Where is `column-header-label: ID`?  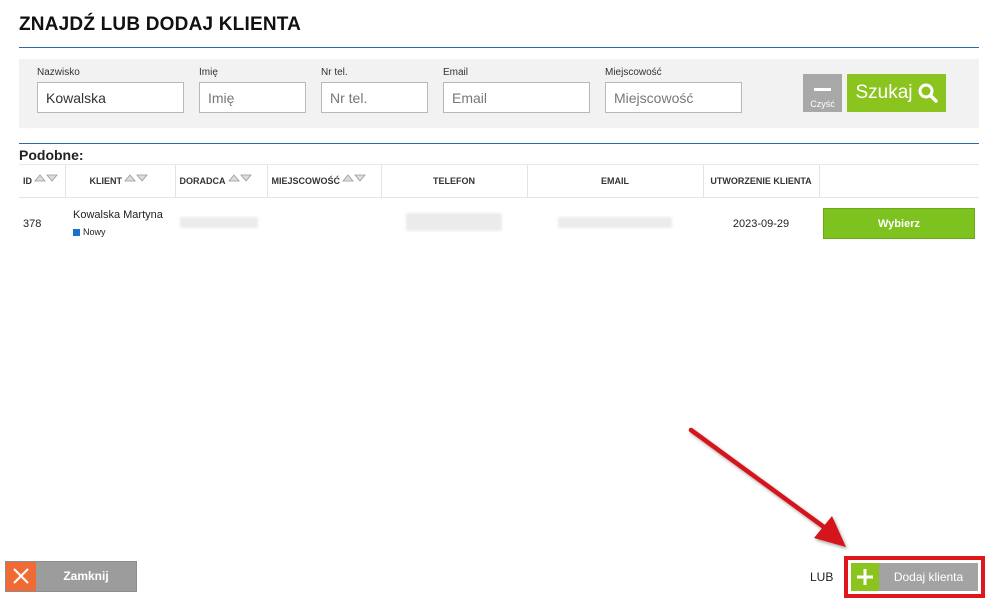 column-header-label: ID is located at coordinates (27, 181).